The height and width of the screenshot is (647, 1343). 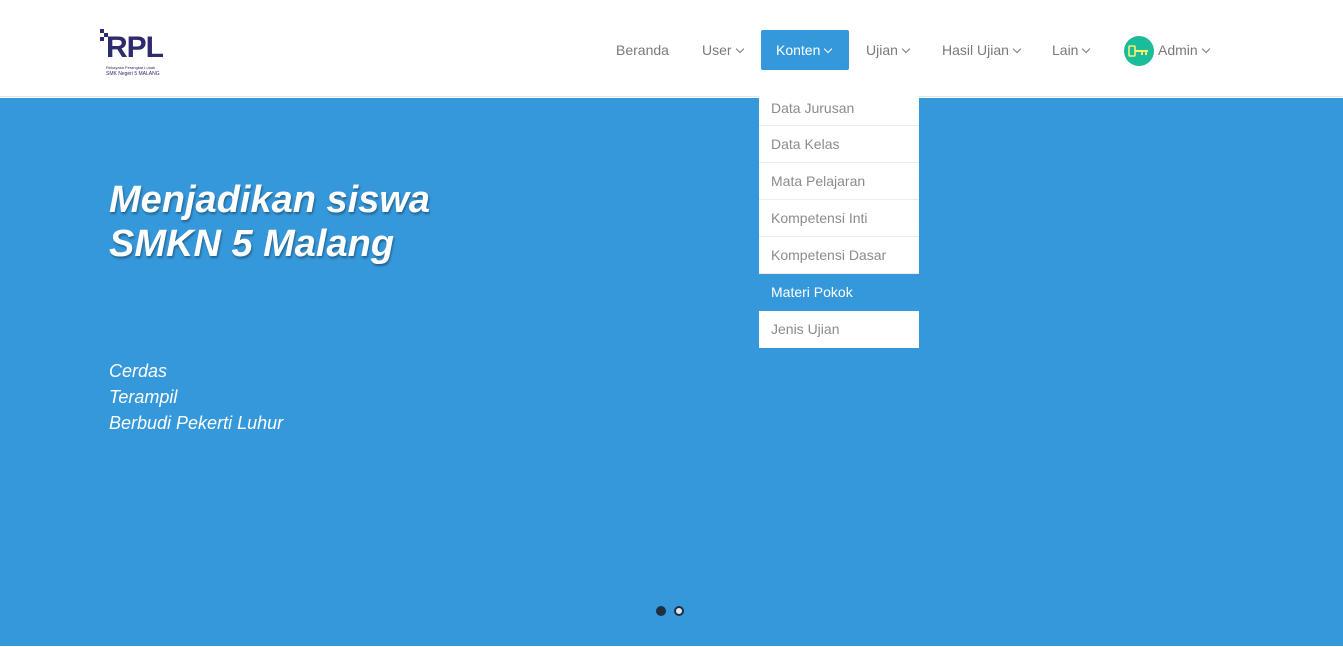 I want to click on nav-hasil-ujian: Hasil Ujian, so click(x=982, y=50).